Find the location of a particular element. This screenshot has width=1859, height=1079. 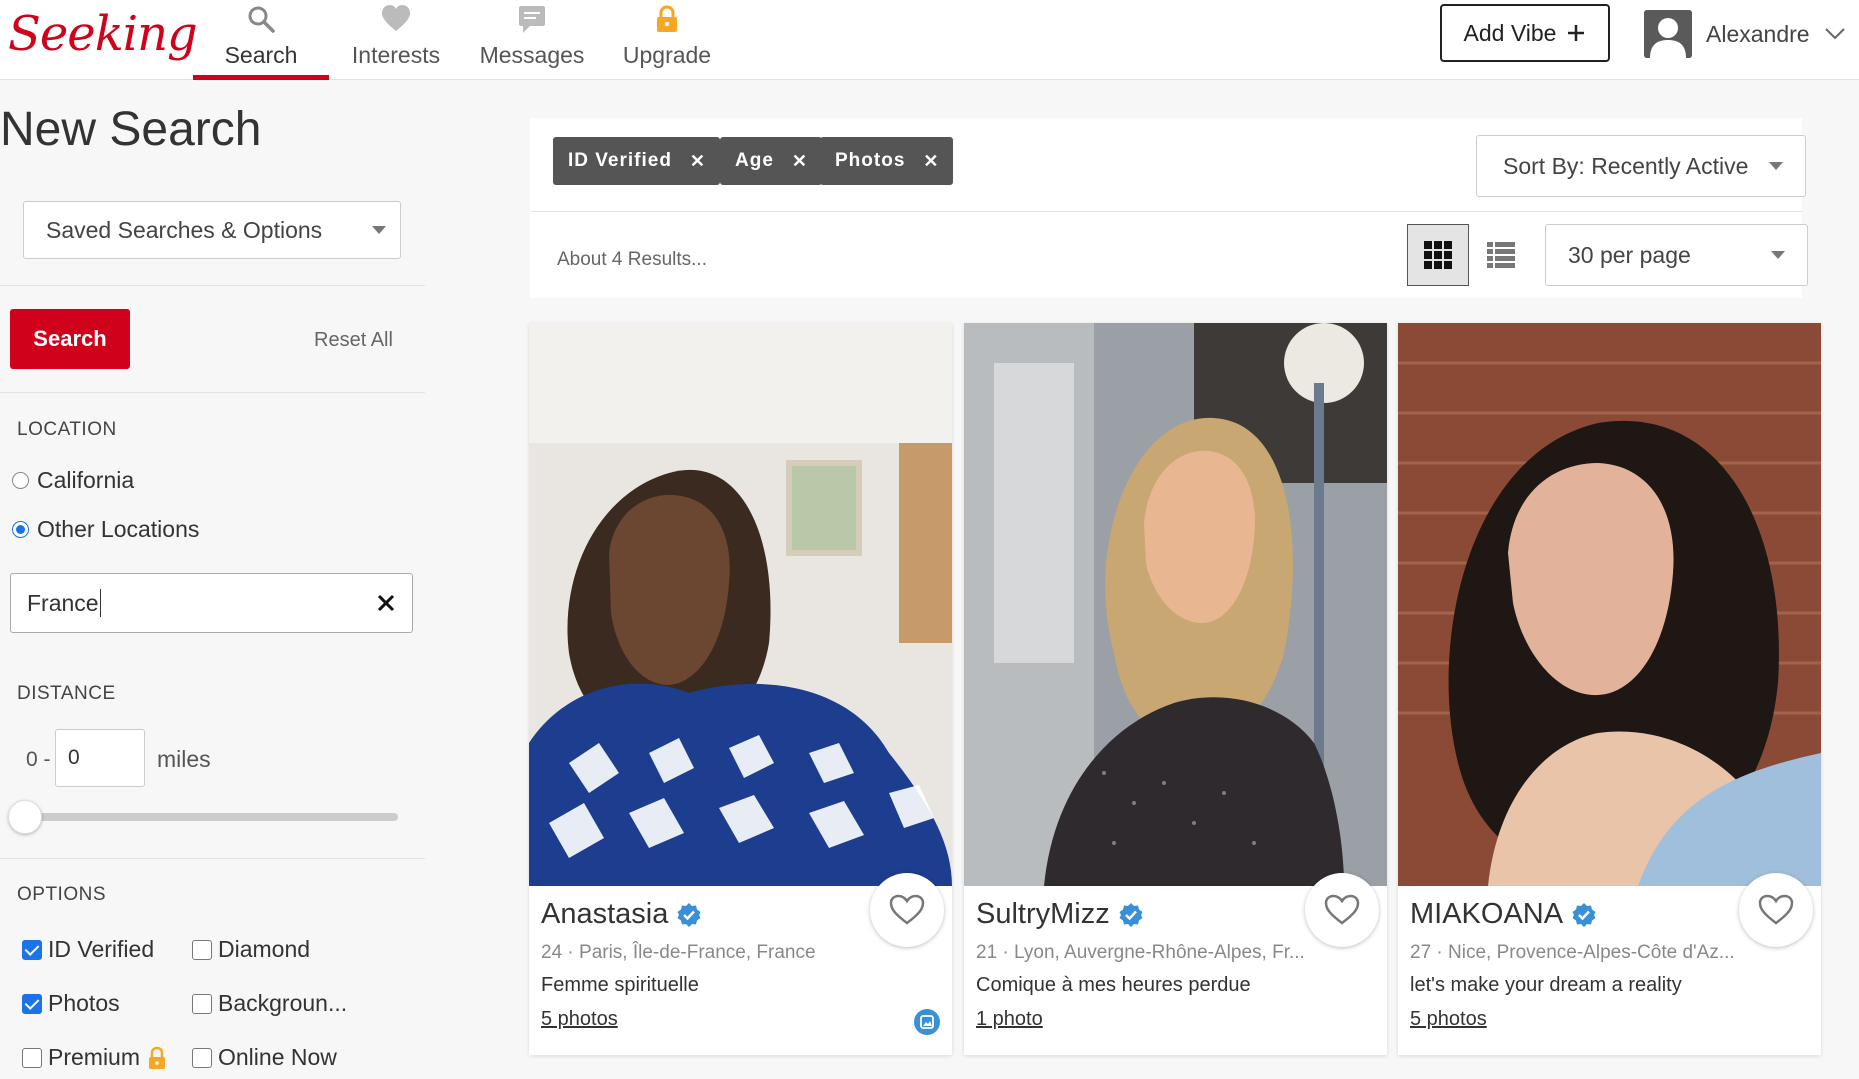

option-diamond: Diamond is located at coordinates (251, 949).